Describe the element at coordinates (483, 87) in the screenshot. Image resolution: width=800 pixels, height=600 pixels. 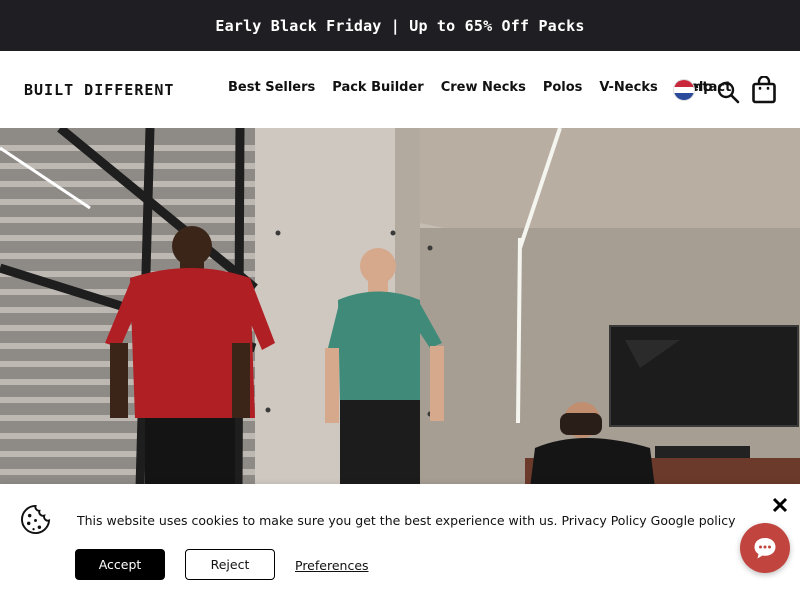
I see `nav-crew-necks: Crew Necks` at that location.